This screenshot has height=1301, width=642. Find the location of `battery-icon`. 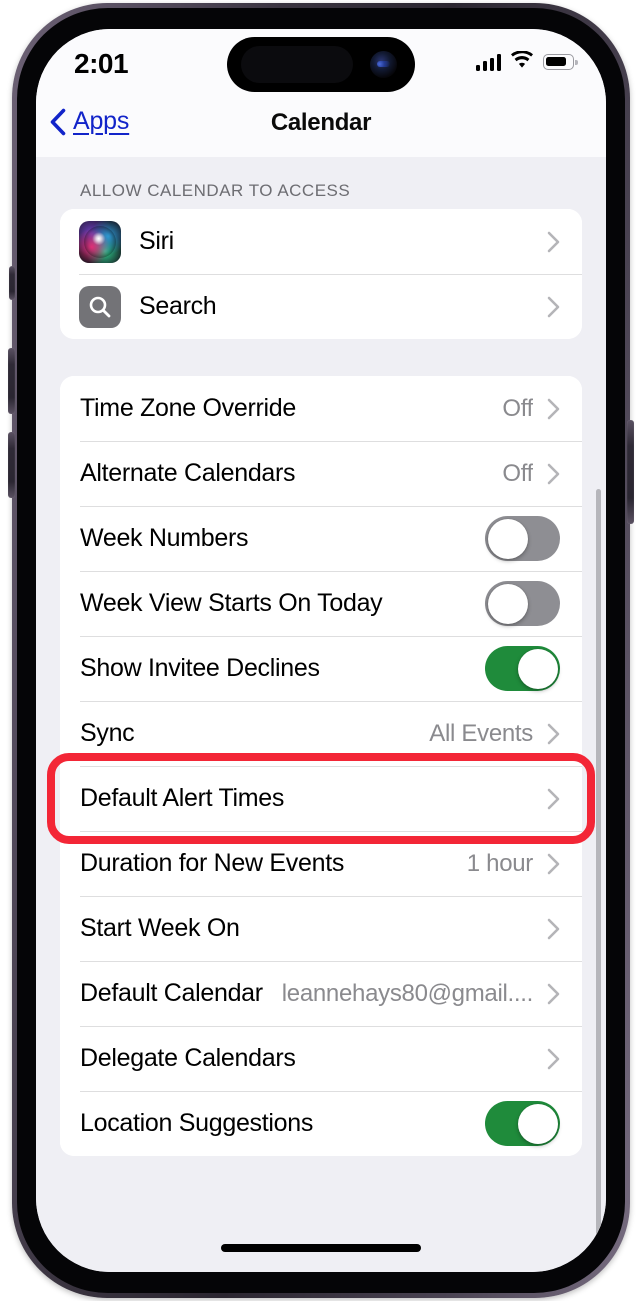

battery-icon is located at coordinates (560, 62).